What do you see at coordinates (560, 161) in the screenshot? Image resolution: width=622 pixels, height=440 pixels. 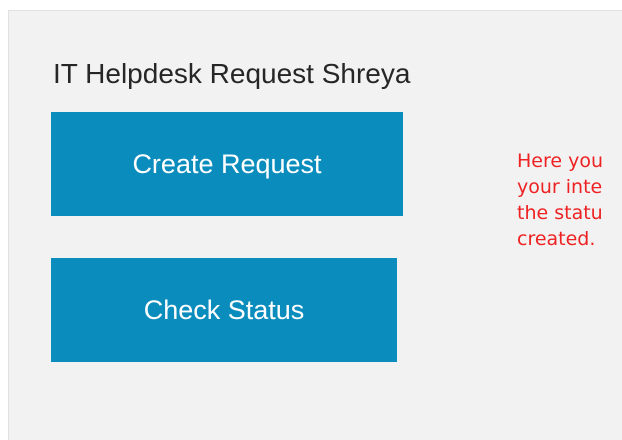 I see `help-text-line: Here you` at bounding box center [560, 161].